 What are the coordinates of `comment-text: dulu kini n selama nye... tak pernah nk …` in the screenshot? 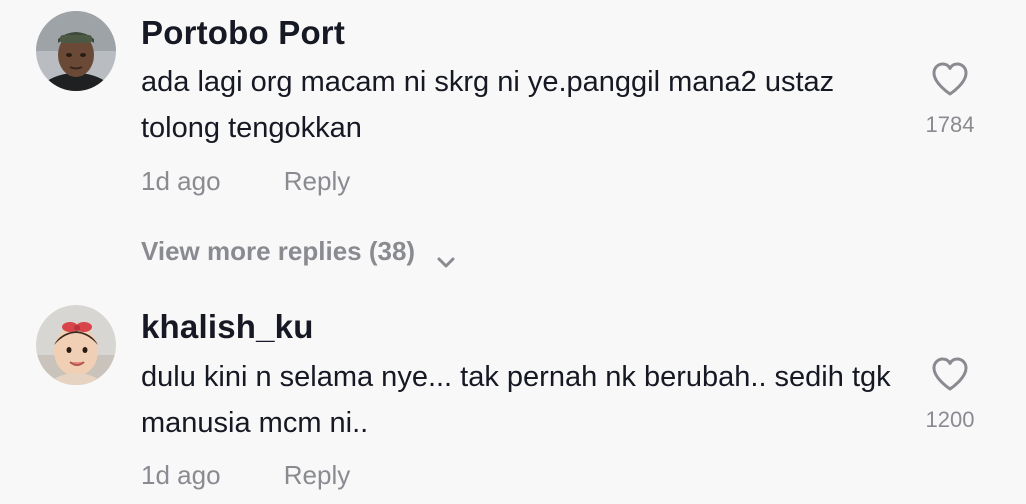 It's located at (516, 400).